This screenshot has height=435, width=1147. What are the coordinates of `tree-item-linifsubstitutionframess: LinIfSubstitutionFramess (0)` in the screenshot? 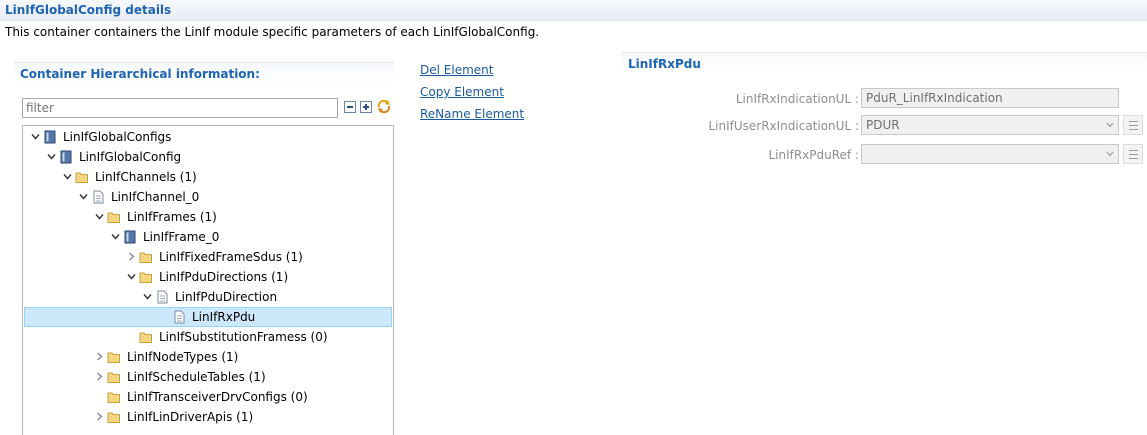 It's located at (208, 337).